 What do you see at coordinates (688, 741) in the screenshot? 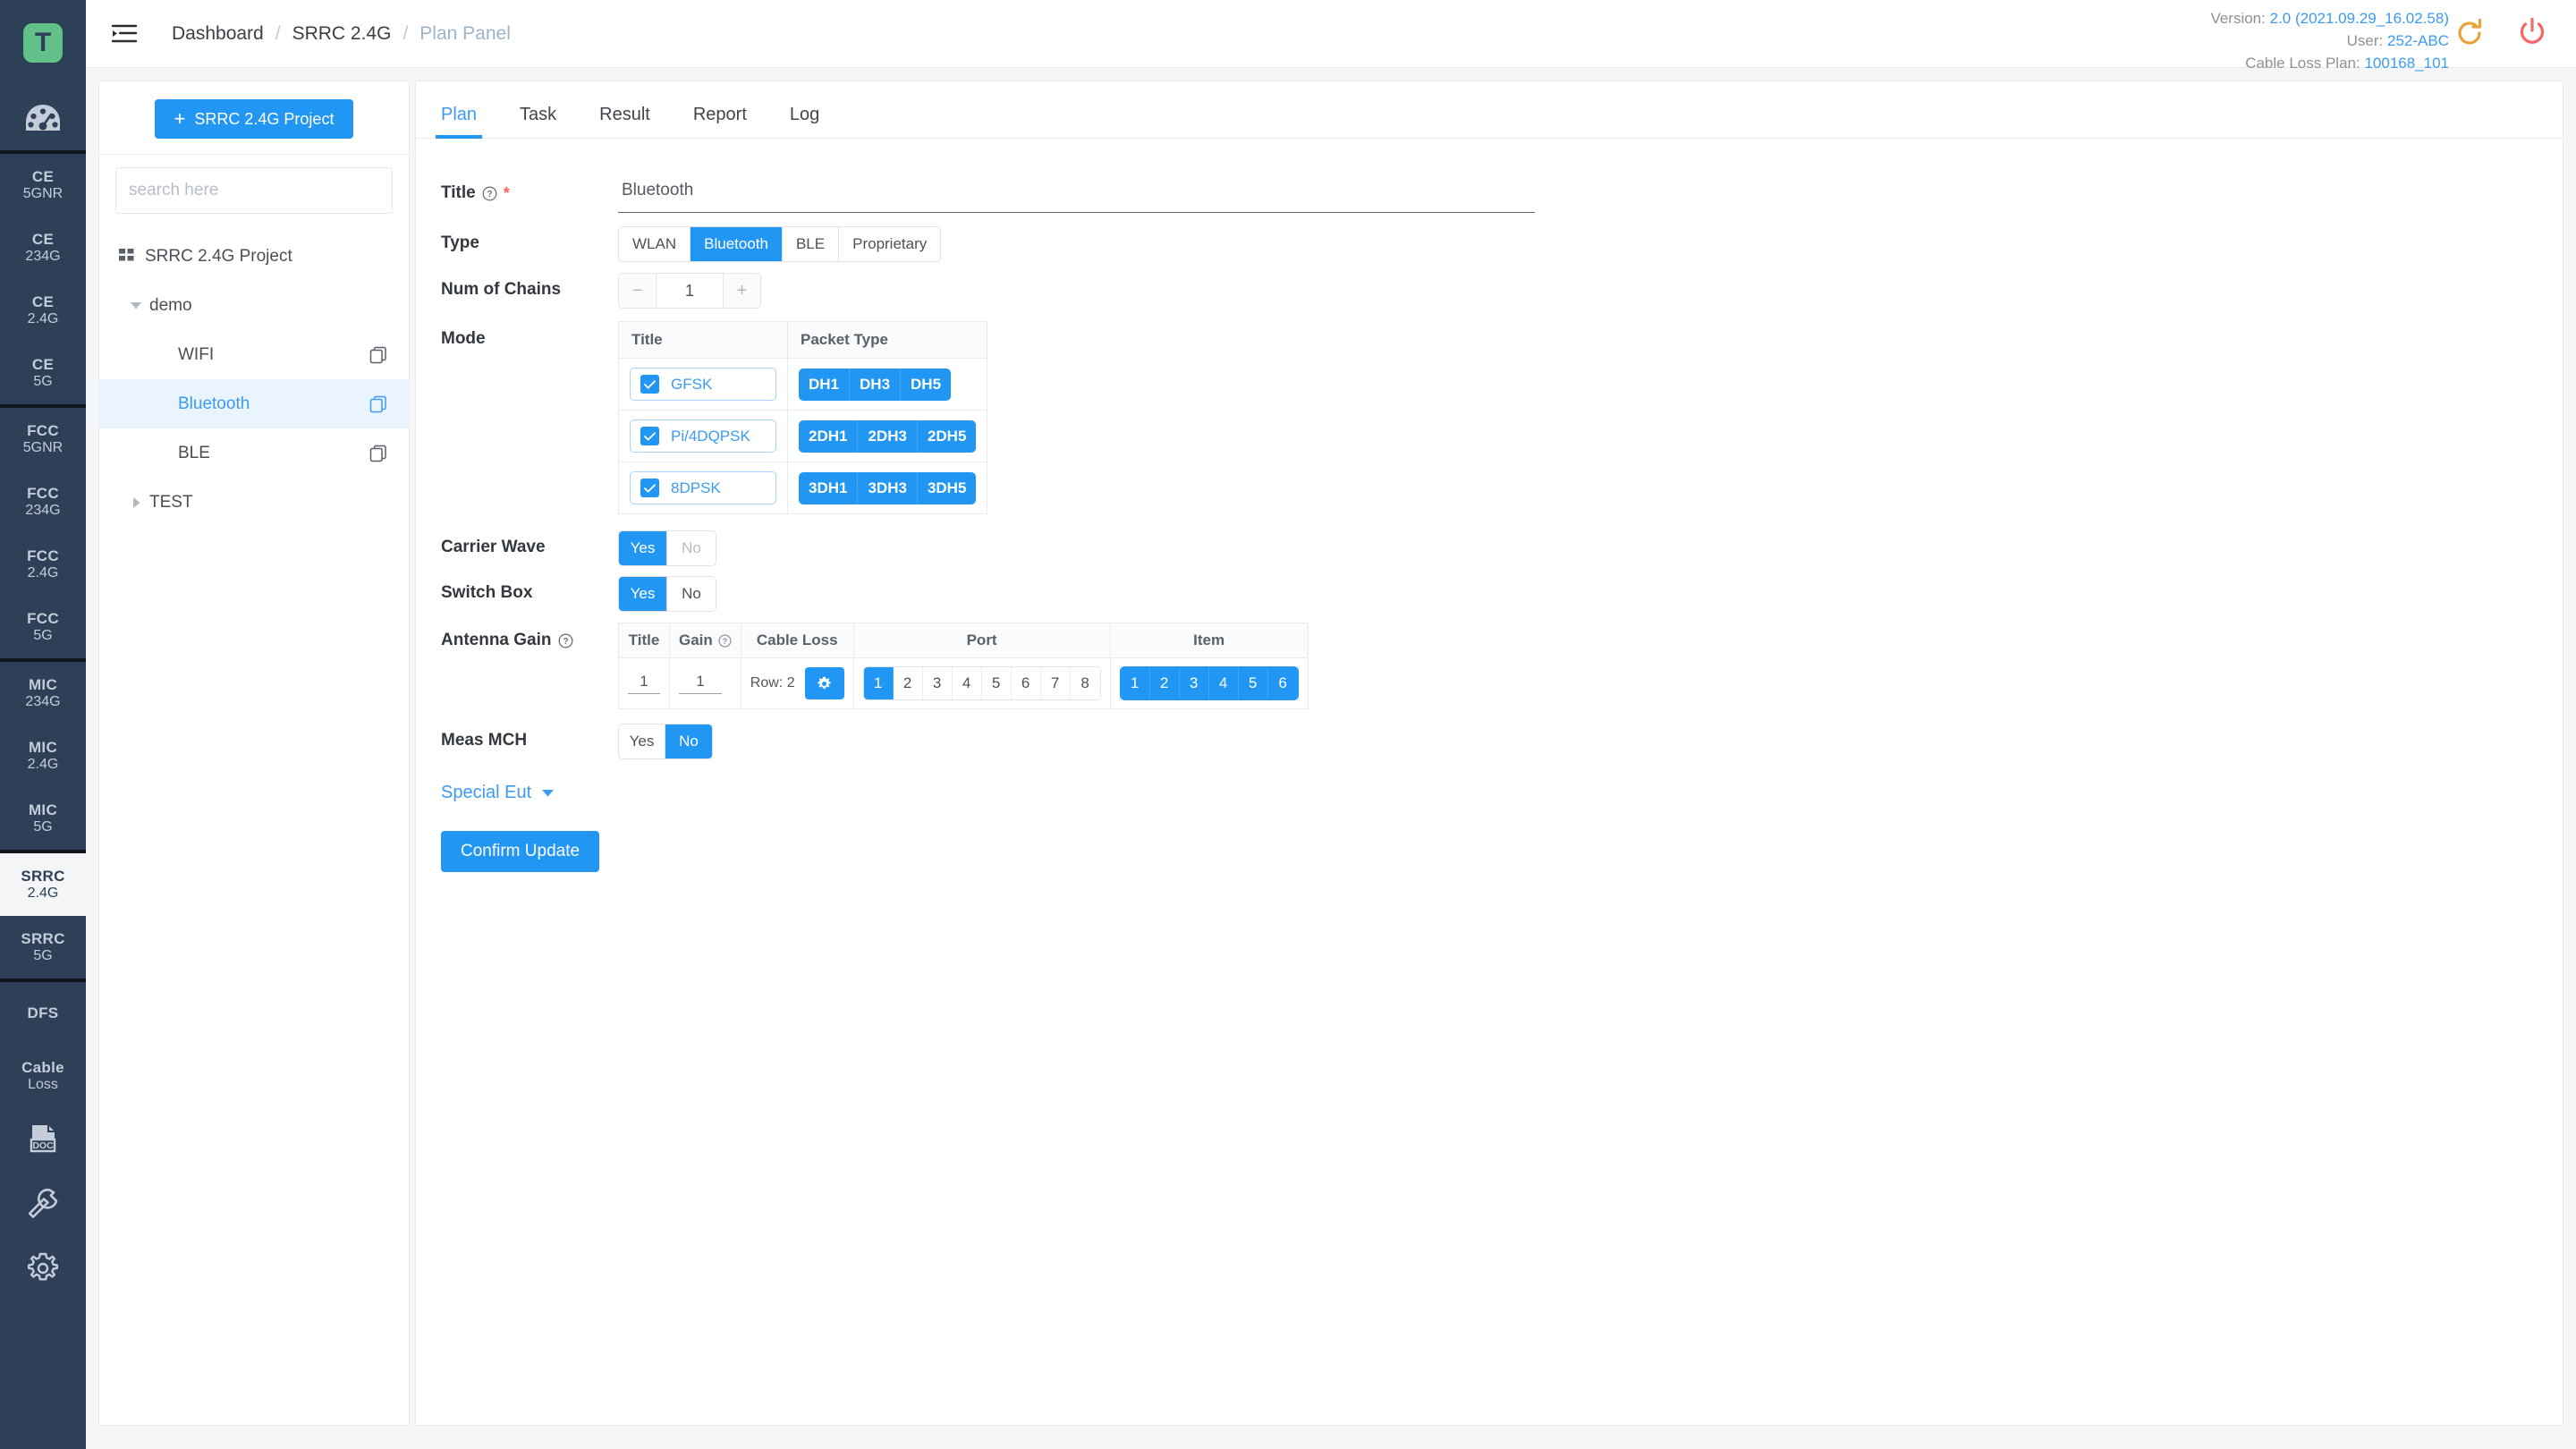
I see `meas-mch-no: No` at bounding box center [688, 741].